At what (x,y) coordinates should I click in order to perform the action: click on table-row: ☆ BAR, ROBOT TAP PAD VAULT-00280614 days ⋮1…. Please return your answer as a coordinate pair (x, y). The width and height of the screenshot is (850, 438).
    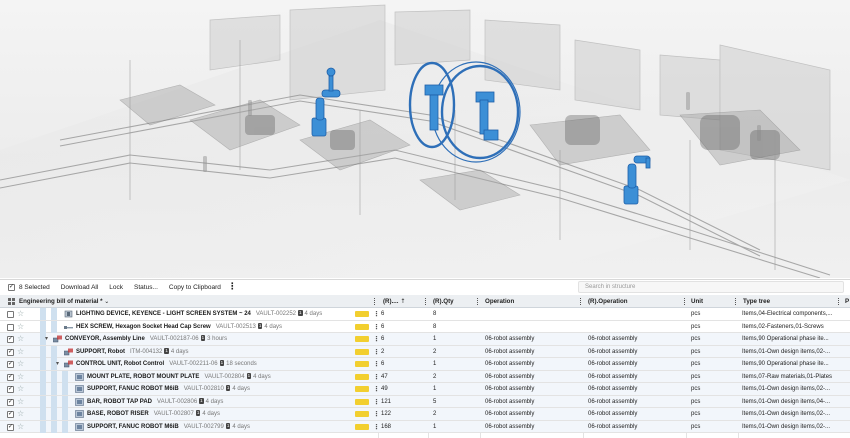
    Looking at the image, I should click on (425, 401).